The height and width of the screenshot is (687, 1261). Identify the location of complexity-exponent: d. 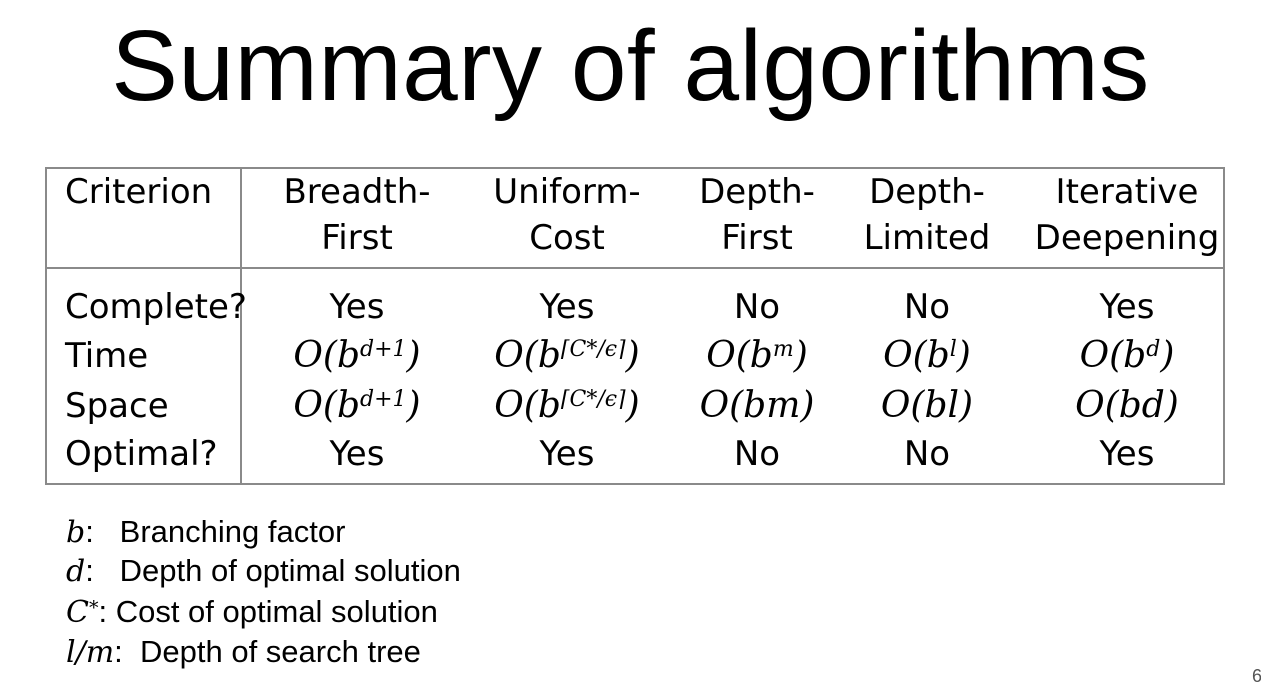
(1153, 349).